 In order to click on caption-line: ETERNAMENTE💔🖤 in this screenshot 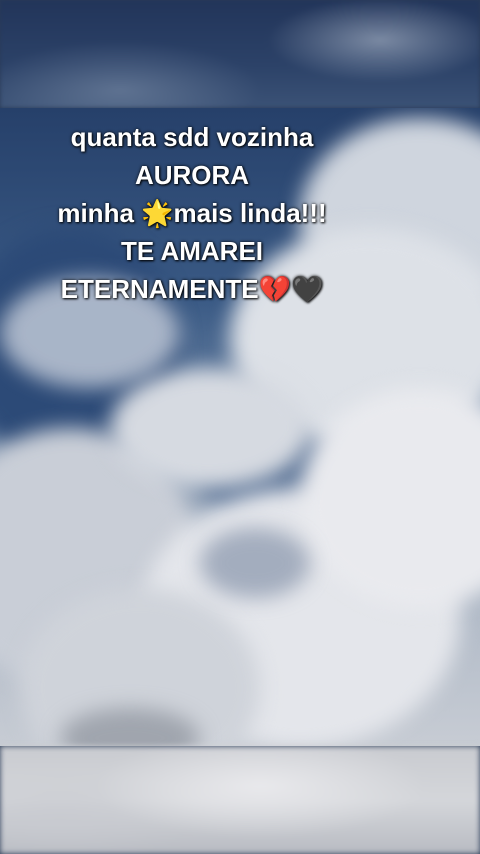, I will do `click(192, 289)`.